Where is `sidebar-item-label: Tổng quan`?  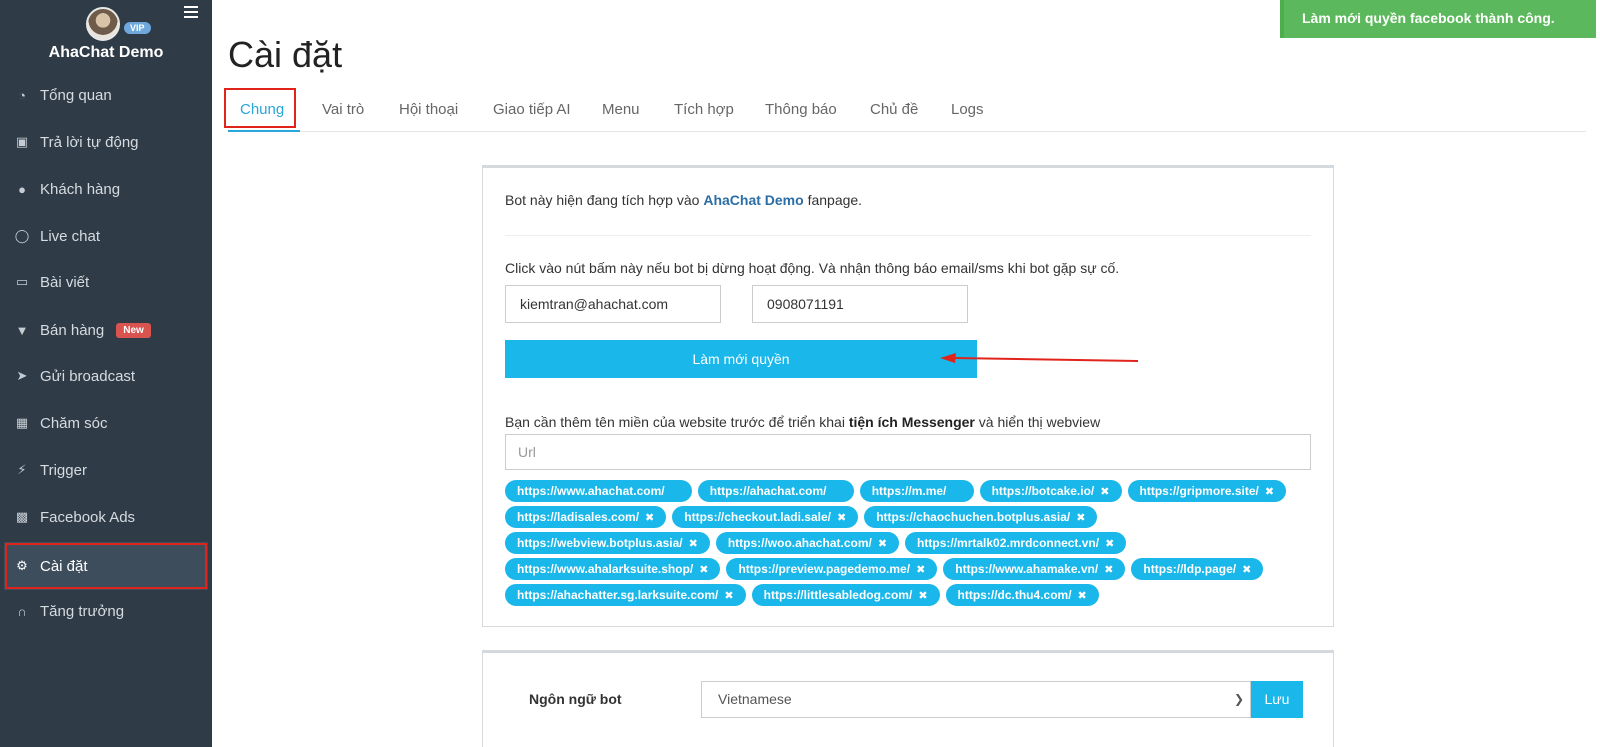
sidebar-item-label: Tổng quan is located at coordinates (76, 95).